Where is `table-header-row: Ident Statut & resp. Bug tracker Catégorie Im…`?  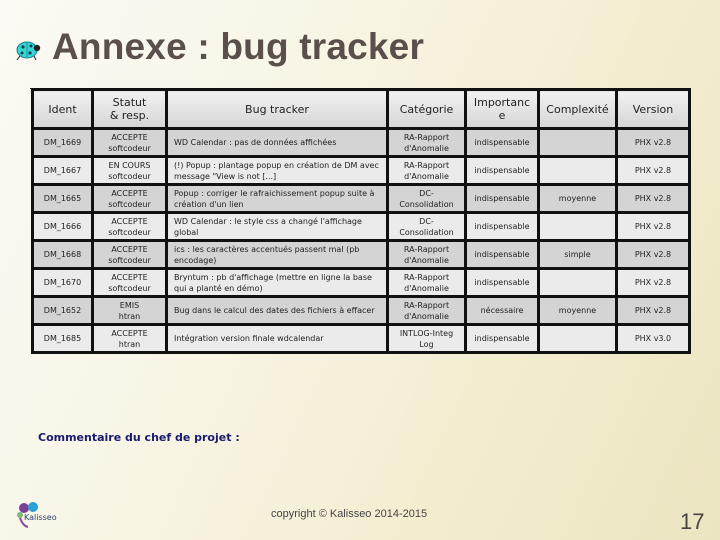
table-header-row: Ident Statut & resp. Bug tracker Catégorie Im… is located at coordinates (361, 109).